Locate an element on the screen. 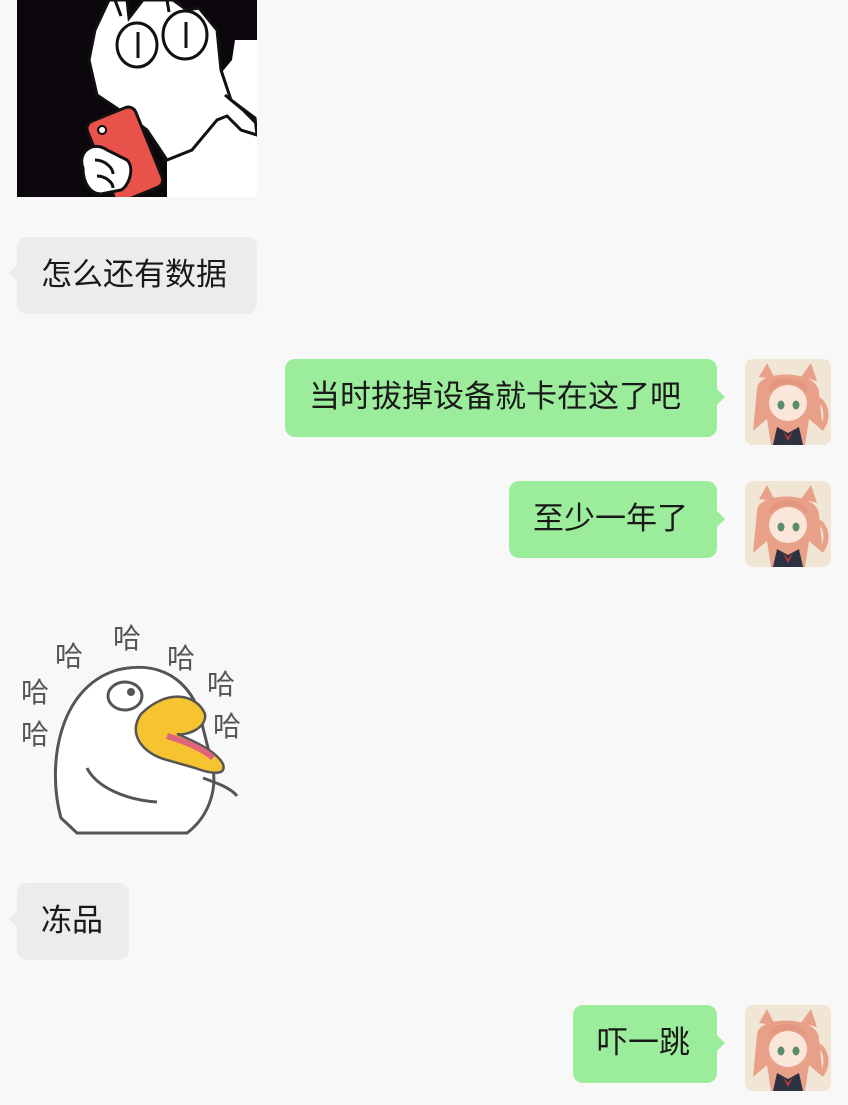 This screenshot has height=1105, width=848. message-text: 冻品 is located at coordinates (72, 921).